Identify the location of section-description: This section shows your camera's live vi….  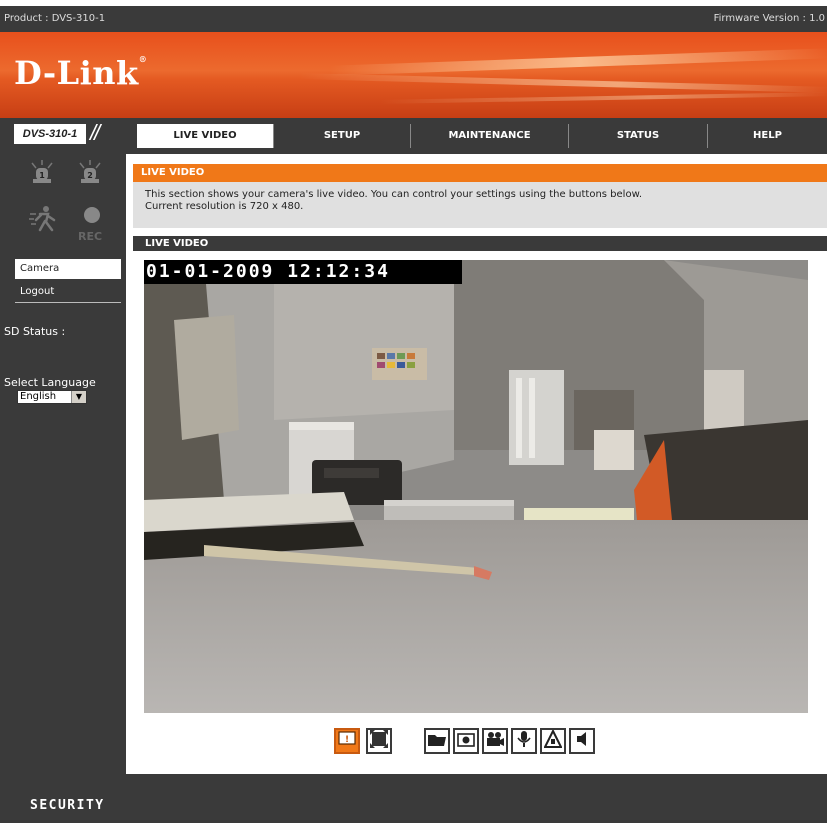
(480, 205).